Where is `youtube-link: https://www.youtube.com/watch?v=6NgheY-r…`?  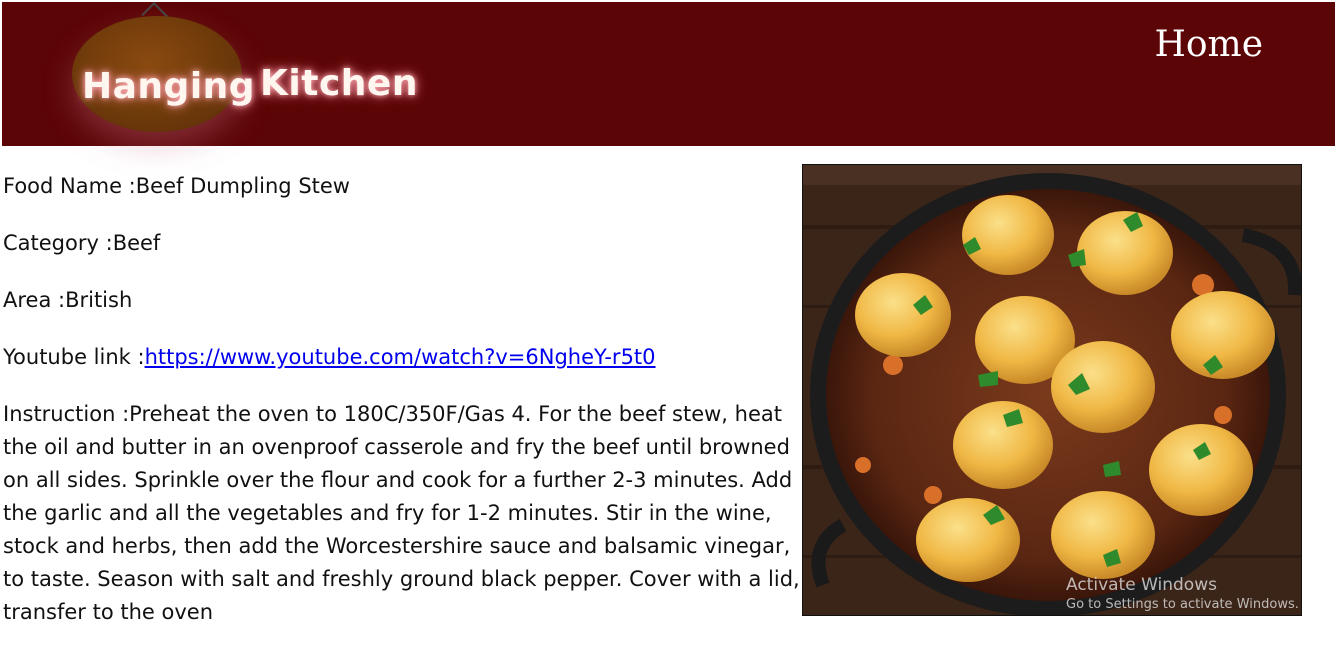
youtube-link: https://www.youtube.com/watch?v=6NgheY-r… is located at coordinates (400, 357).